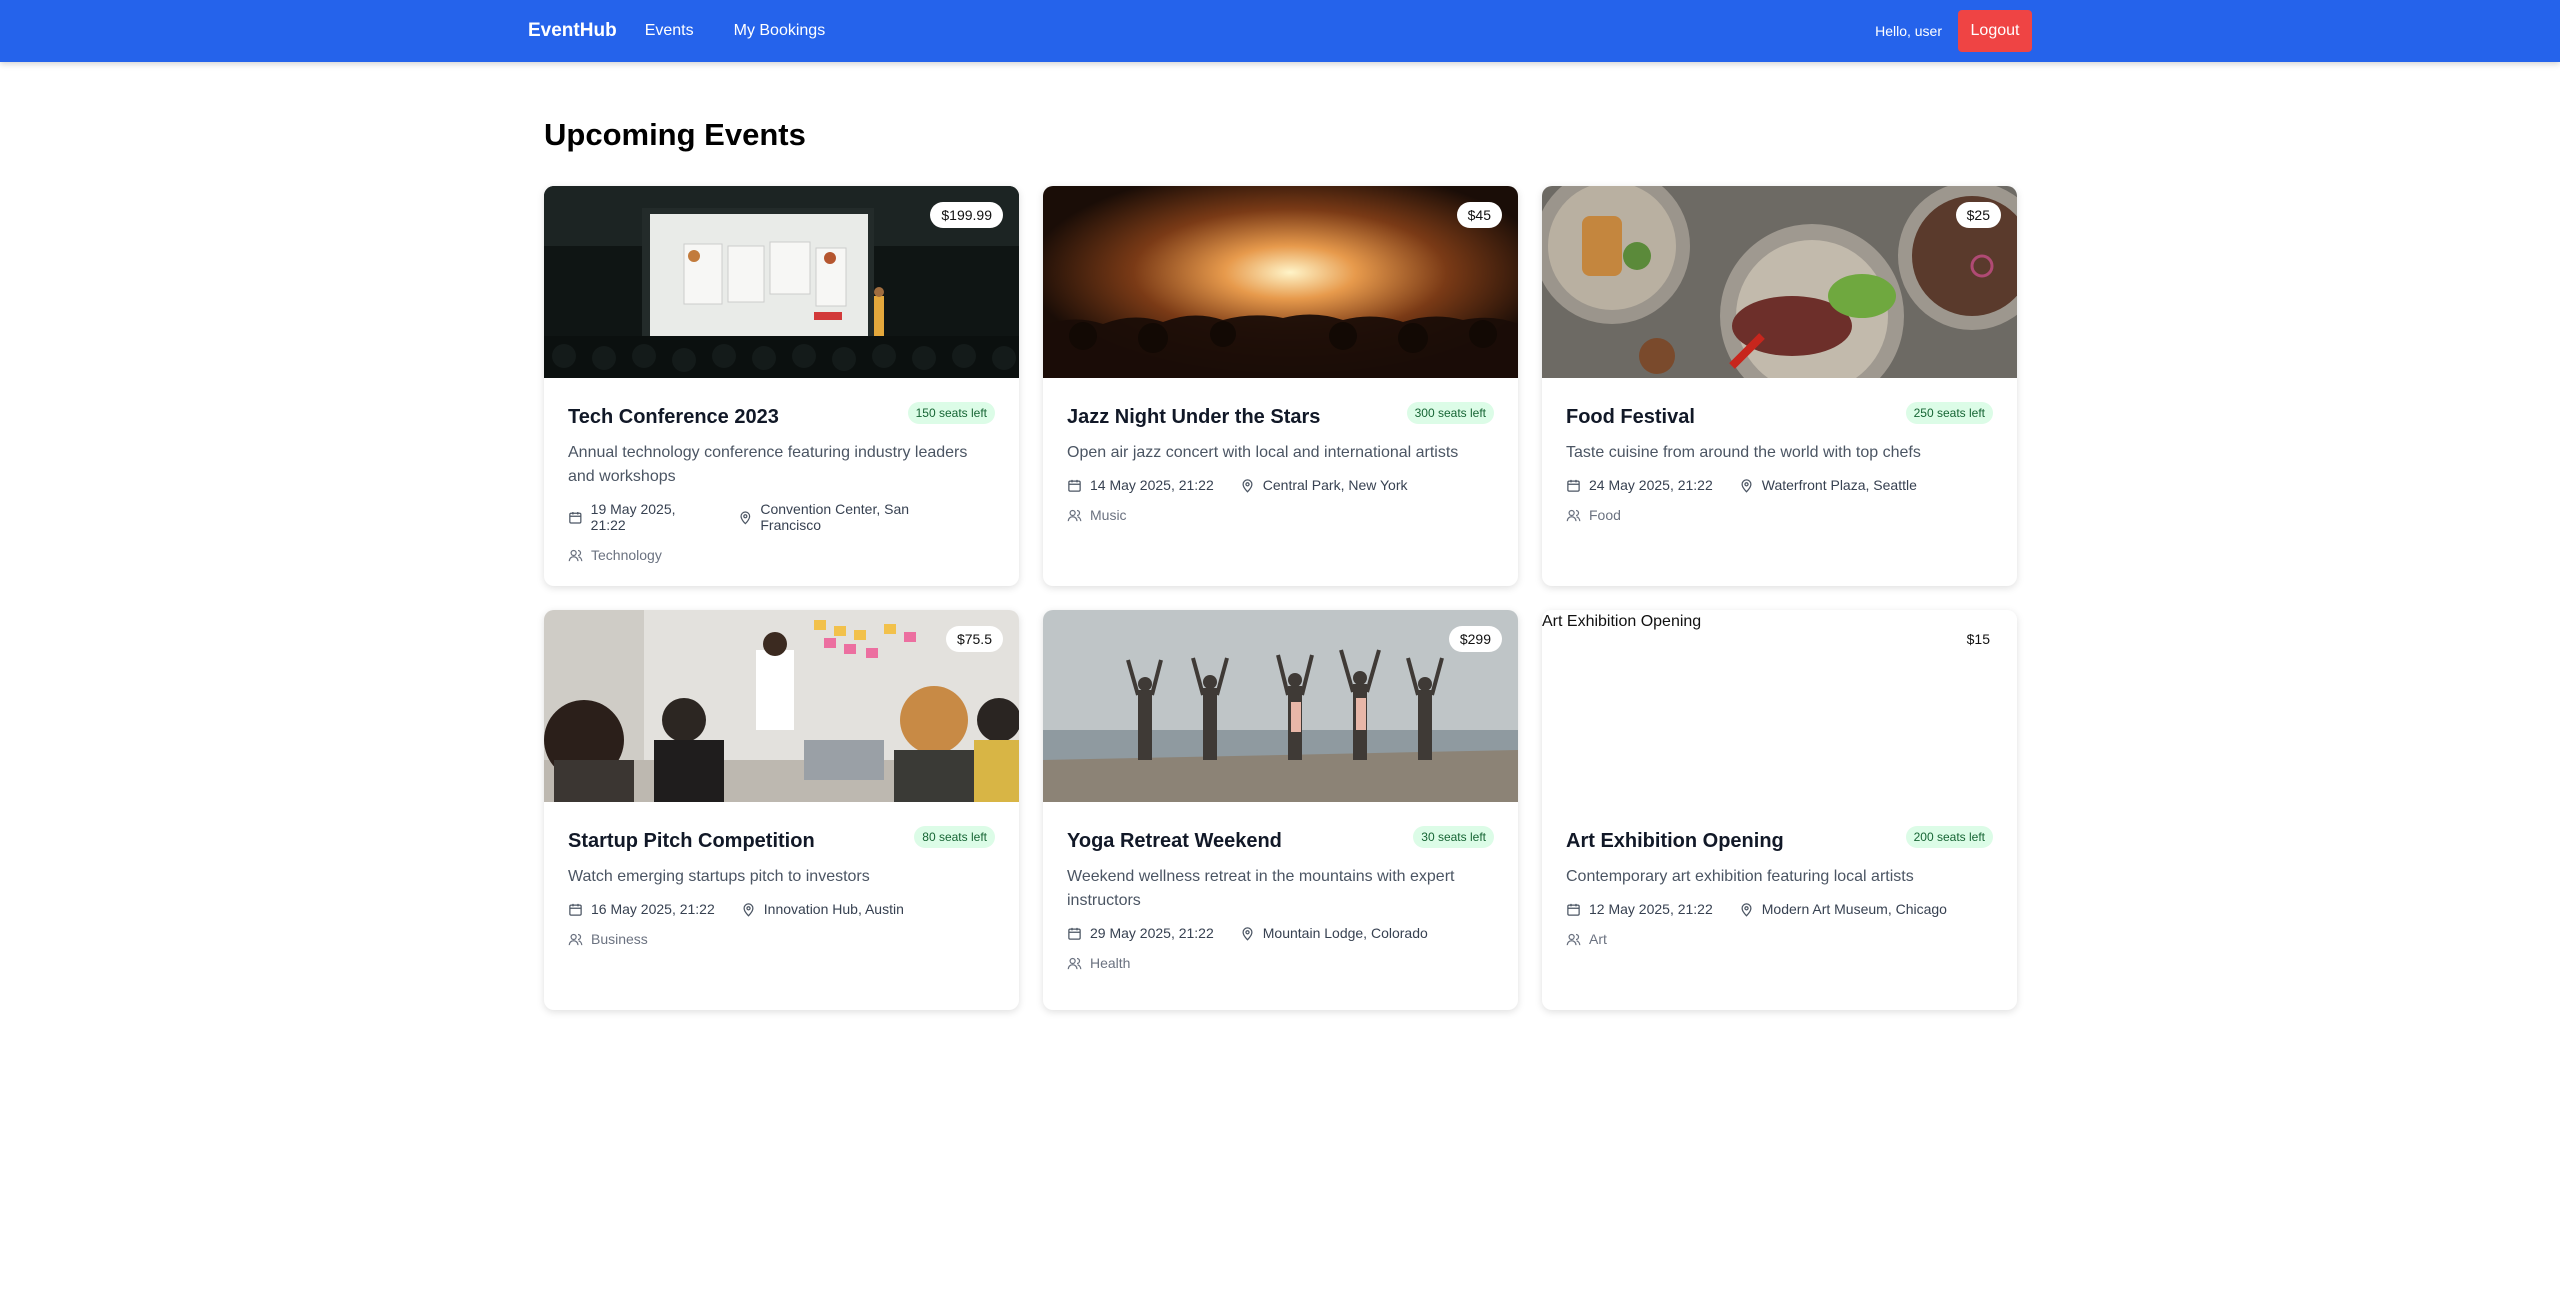 This screenshot has width=2560, height=1312. Describe the element at coordinates (1345, 933) in the screenshot. I see `event-location-text: Mountain Lodge, Colorado` at that location.